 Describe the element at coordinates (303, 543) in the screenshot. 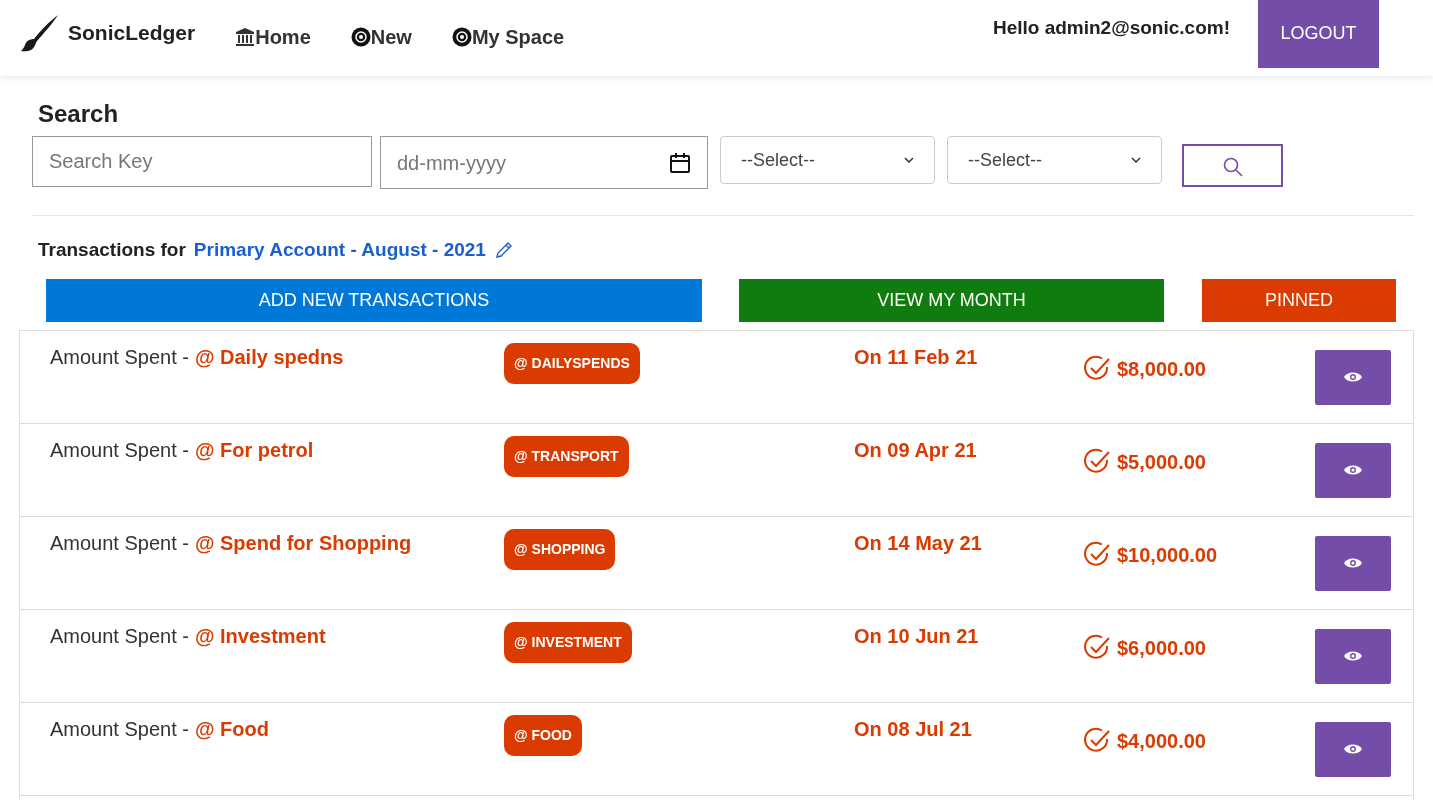

I see `transaction-title: @ Spend for Shopping` at that location.